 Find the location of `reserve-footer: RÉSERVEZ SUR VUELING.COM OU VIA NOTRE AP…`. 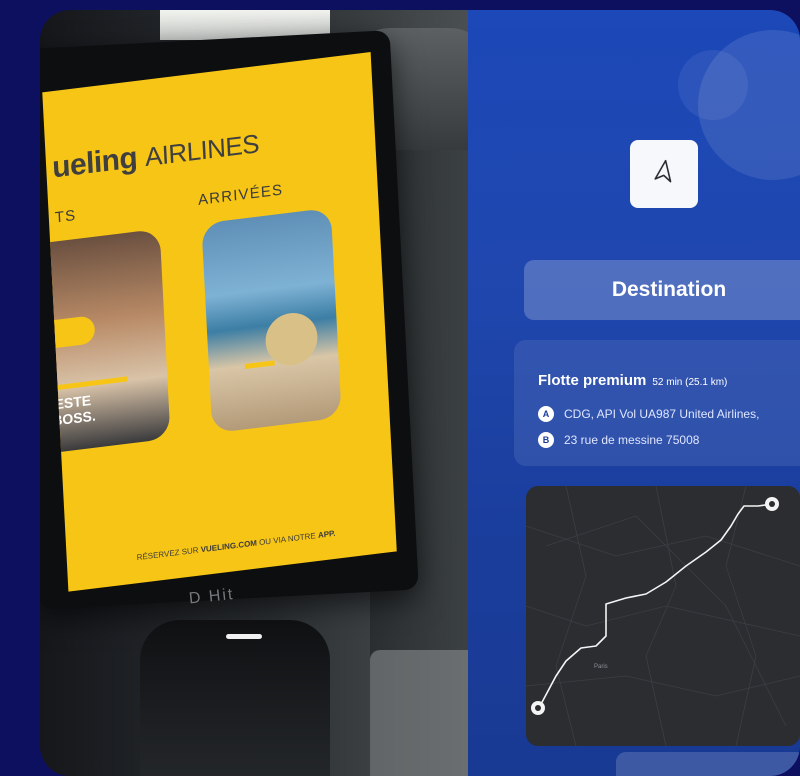

reserve-footer: RÉSERVEZ SUR VUELING.COM OU VIA NOTRE AP… is located at coordinates (236, 545).